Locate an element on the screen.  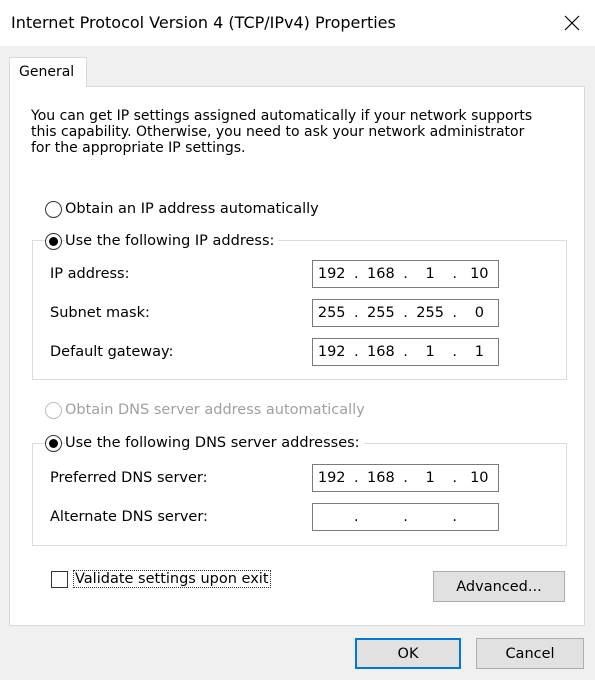
obtain-ip-auto-radio: Obtain an IP address automatically is located at coordinates (182, 209).